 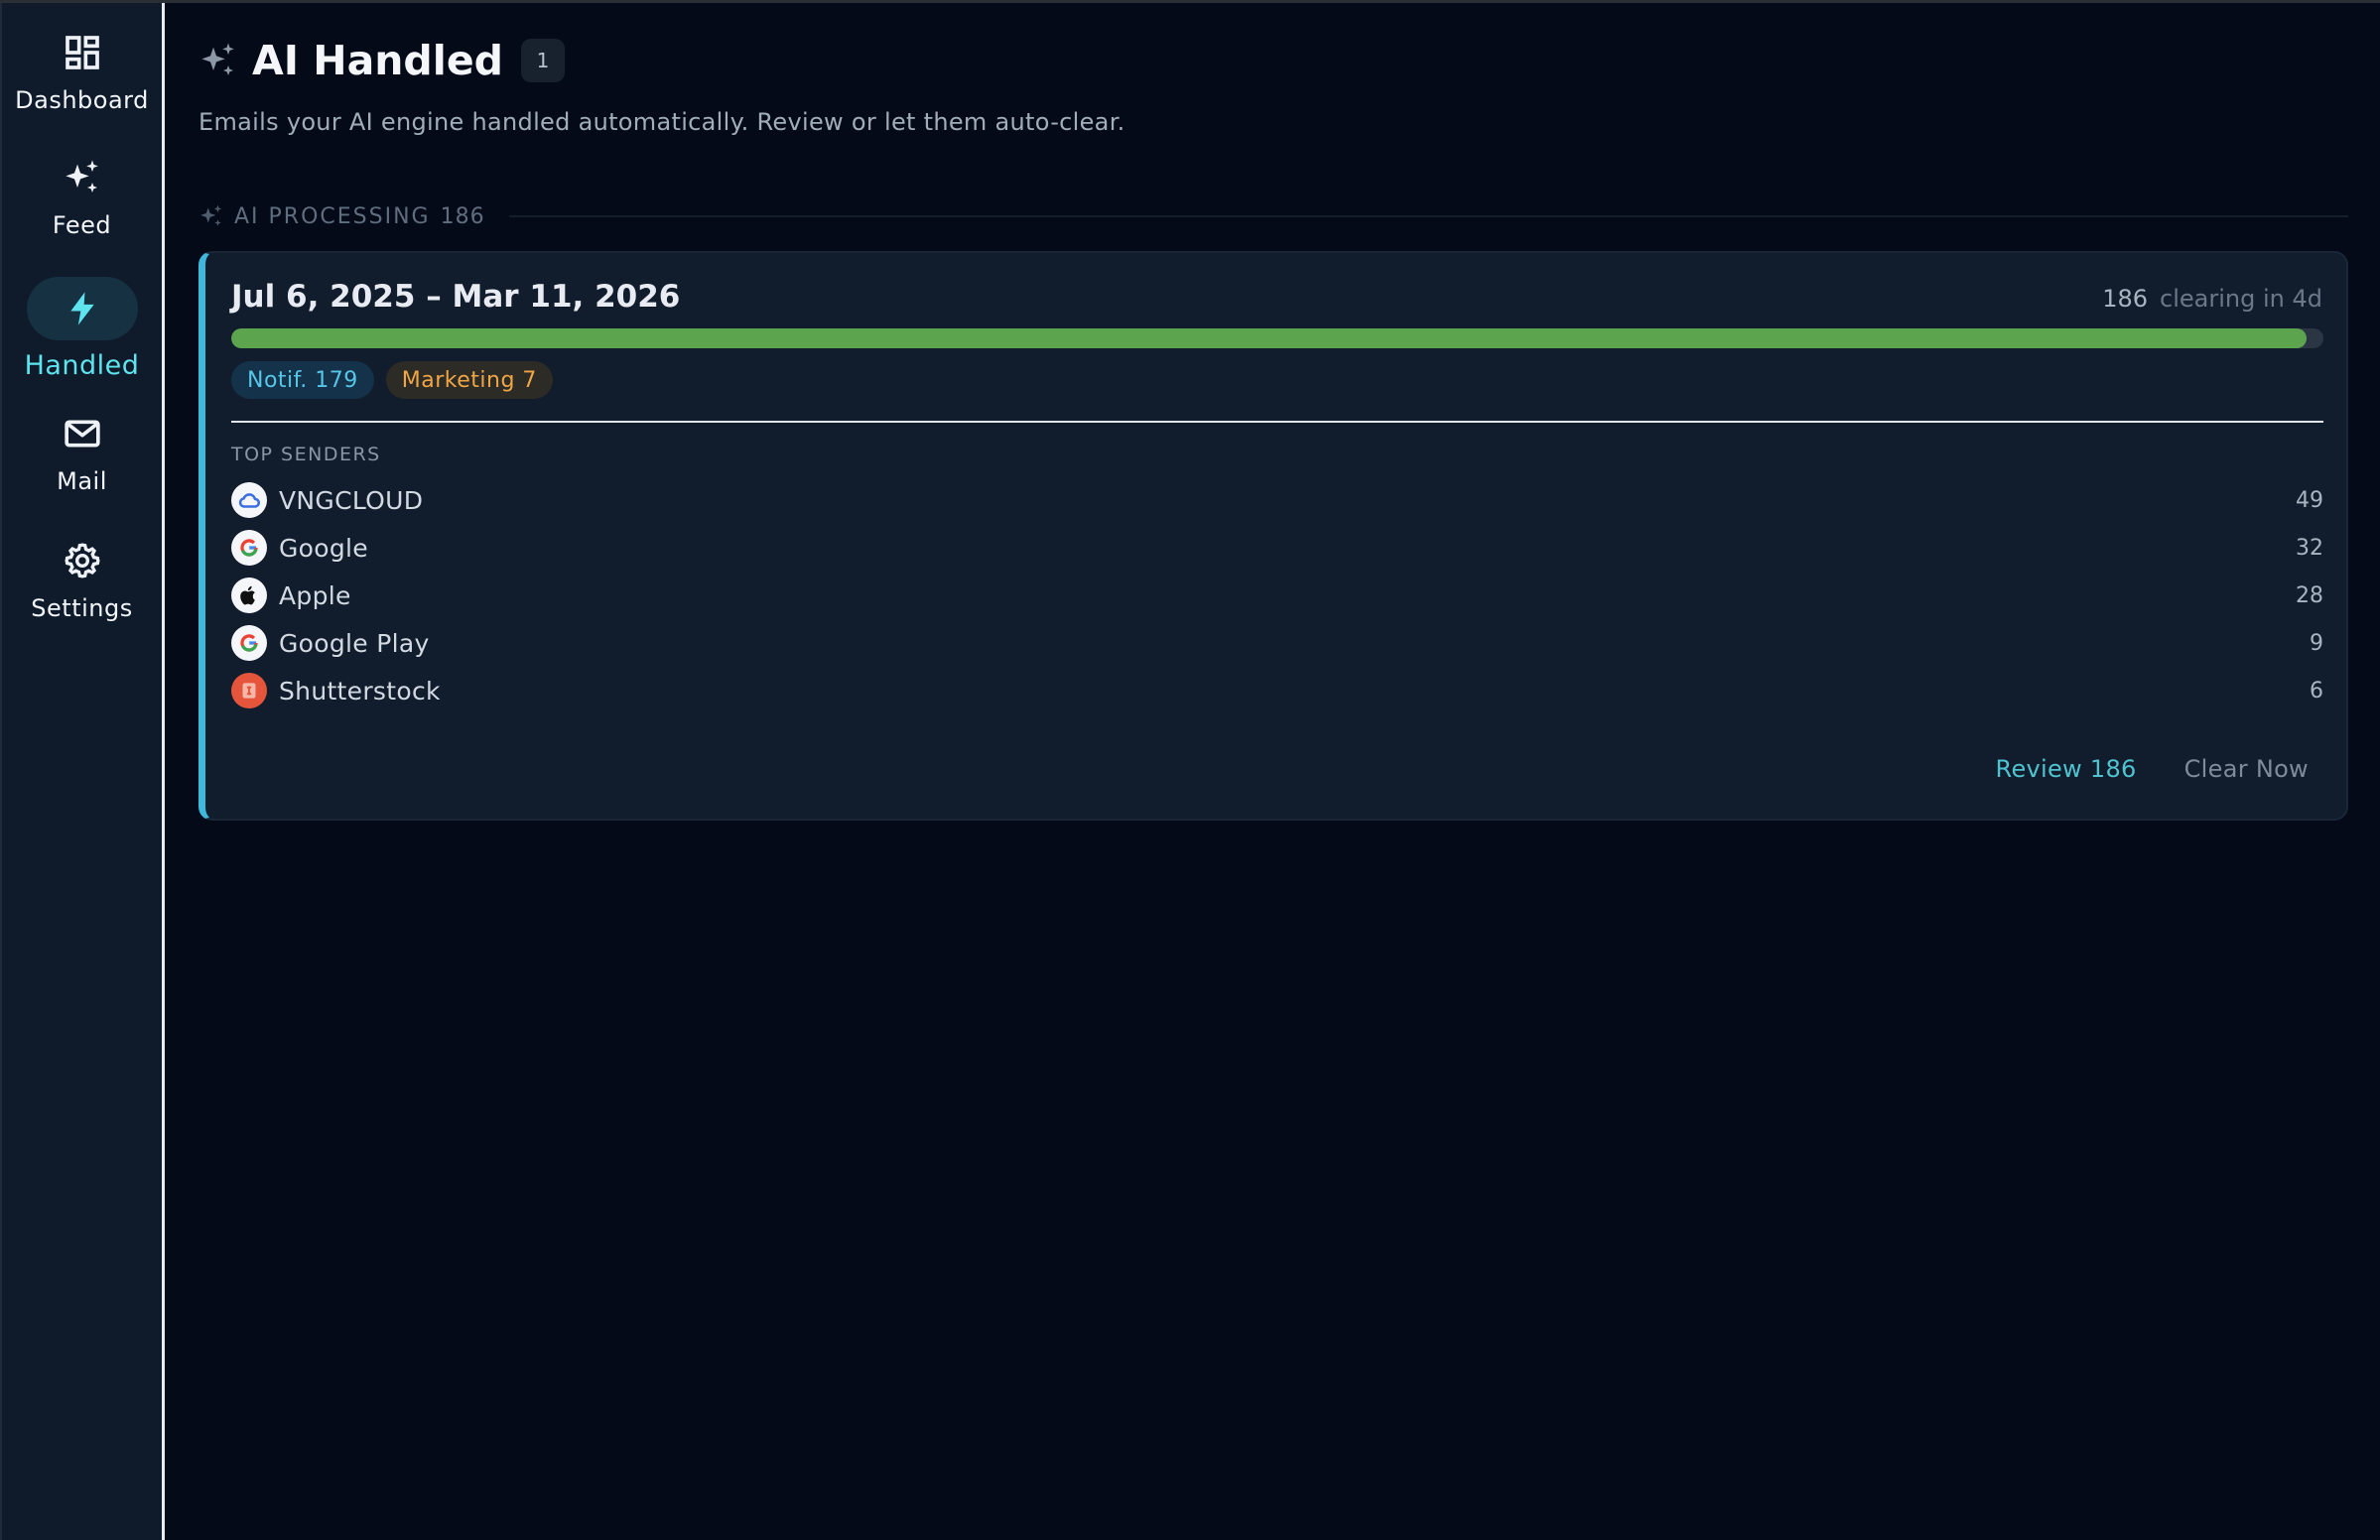 What do you see at coordinates (1277, 690) in the screenshot?
I see `sender-row: Shutterstock 6` at bounding box center [1277, 690].